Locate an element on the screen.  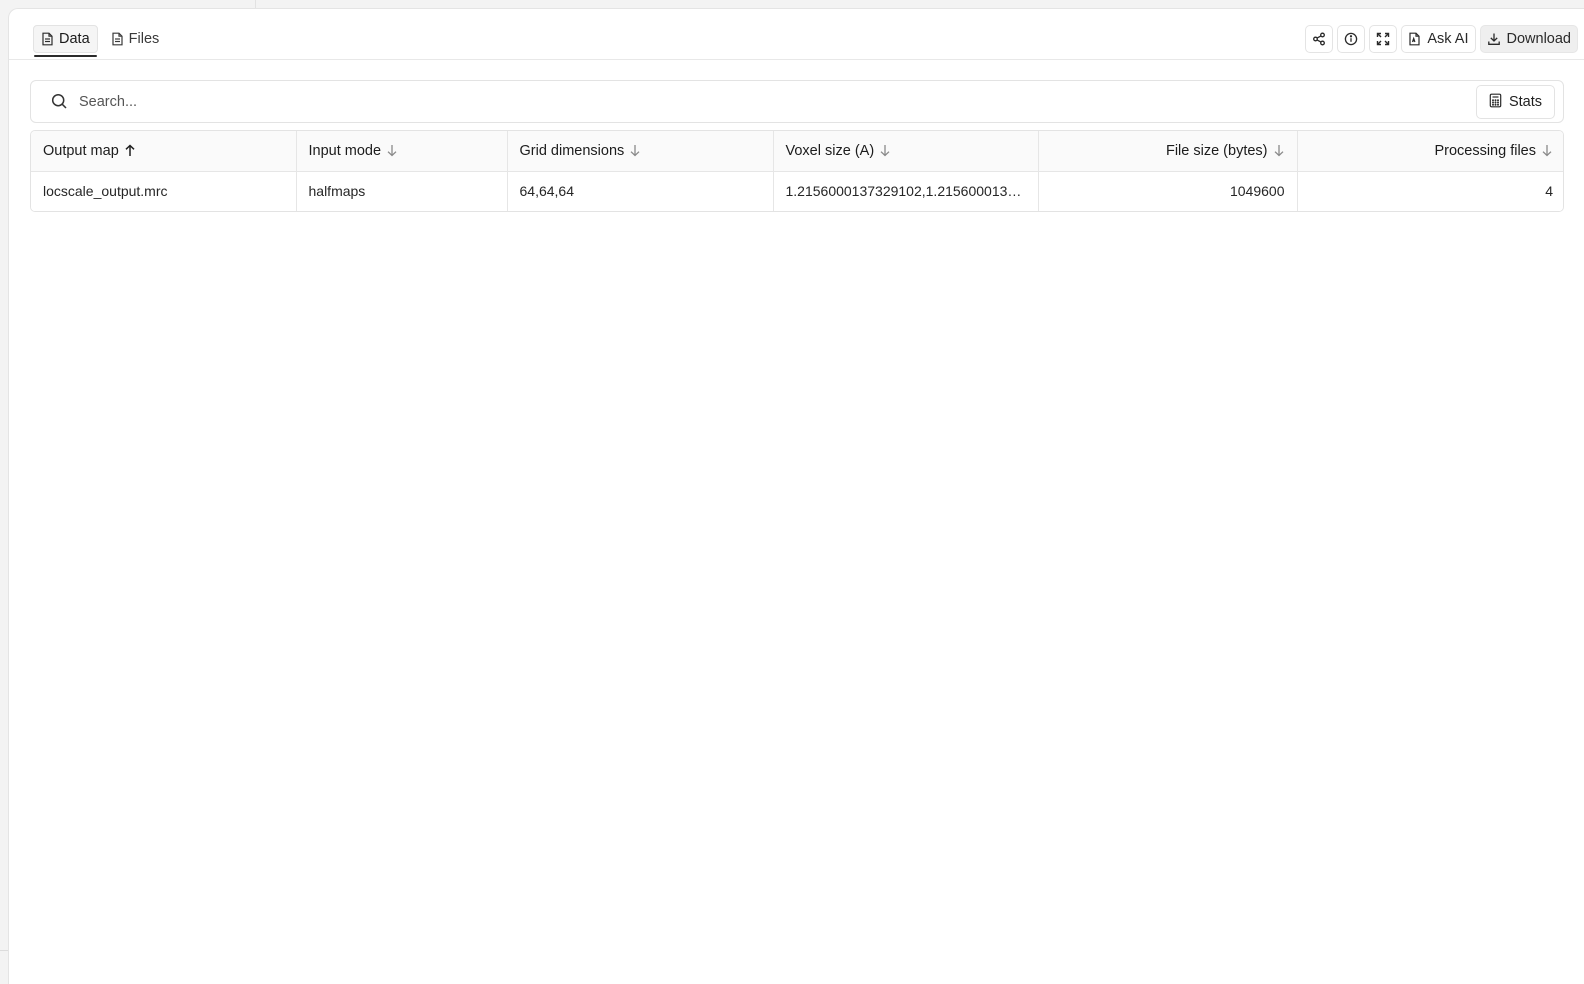
panel-header: Data Files Ask AI Download is located at coordinates (796, 34).